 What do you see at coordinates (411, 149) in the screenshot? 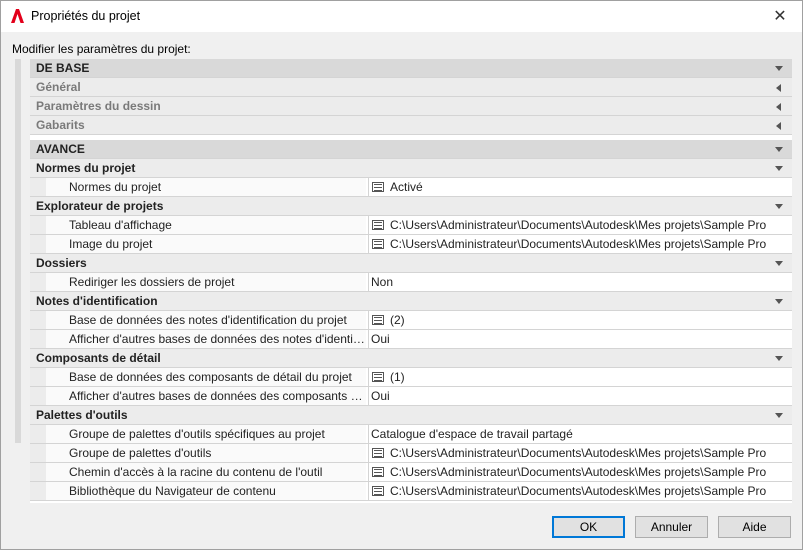
I see `section-advanced-header: AVANCE` at bounding box center [411, 149].